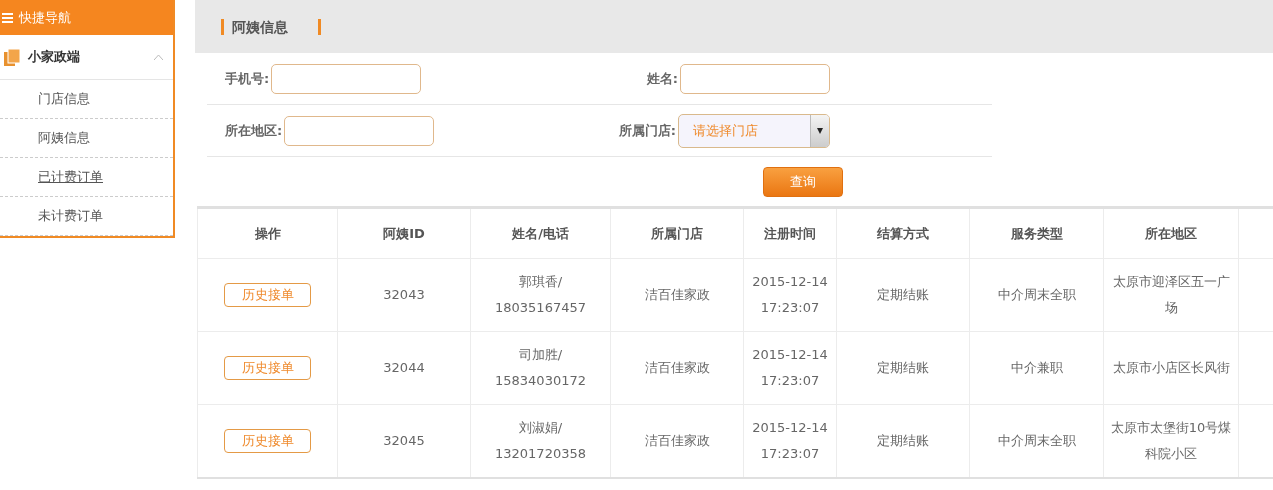 Image resolution: width=1273 pixels, height=490 pixels. Describe the element at coordinates (158, 57) in the screenshot. I see `chevron-icon` at that location.